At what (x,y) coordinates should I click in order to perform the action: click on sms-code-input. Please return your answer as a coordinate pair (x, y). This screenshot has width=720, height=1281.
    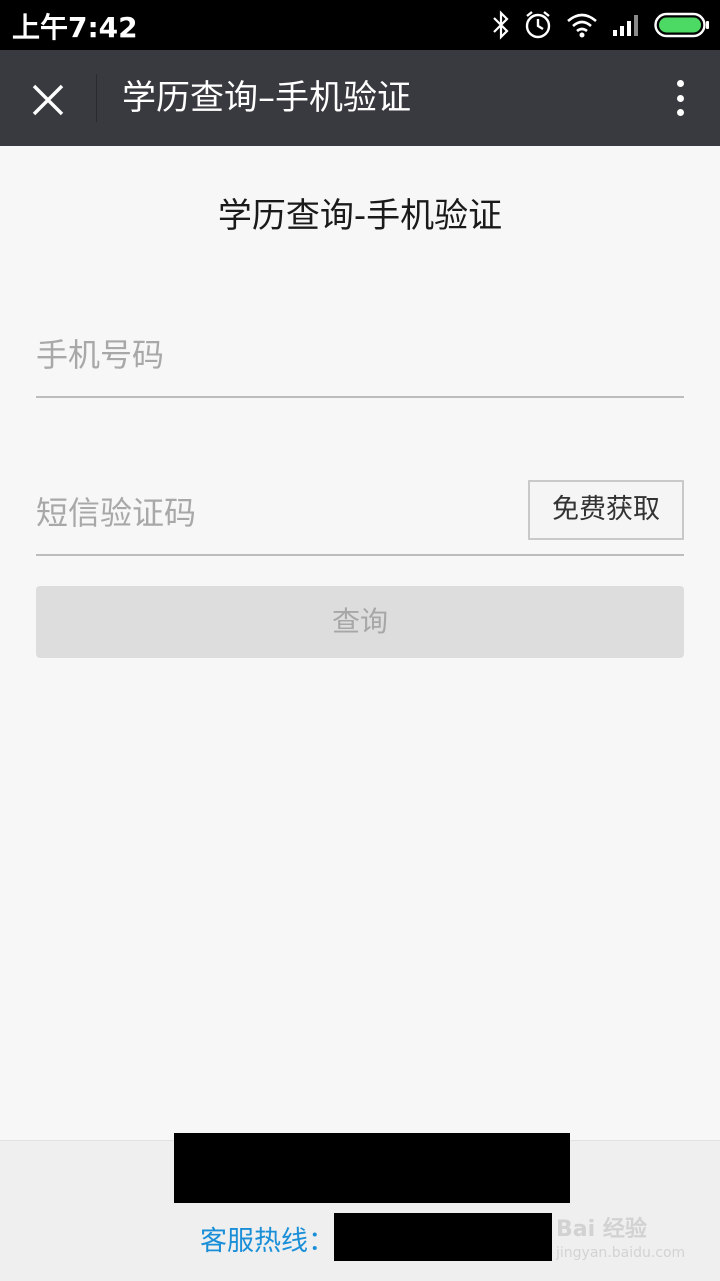
    Looking at the image, I should click on (271, 513).